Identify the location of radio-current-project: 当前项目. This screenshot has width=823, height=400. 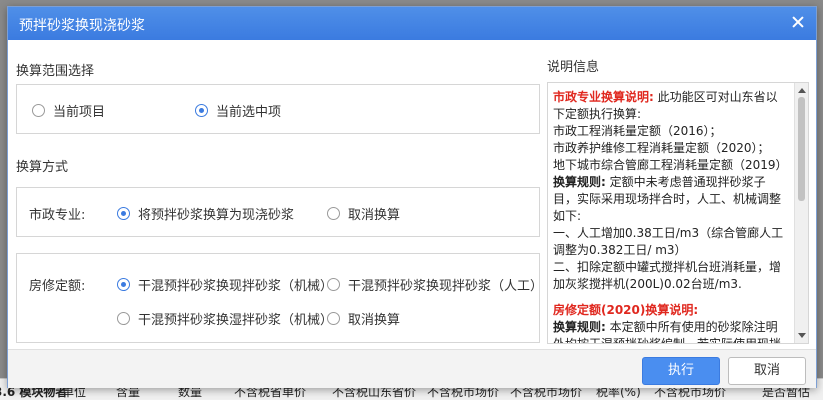
(68, 110).